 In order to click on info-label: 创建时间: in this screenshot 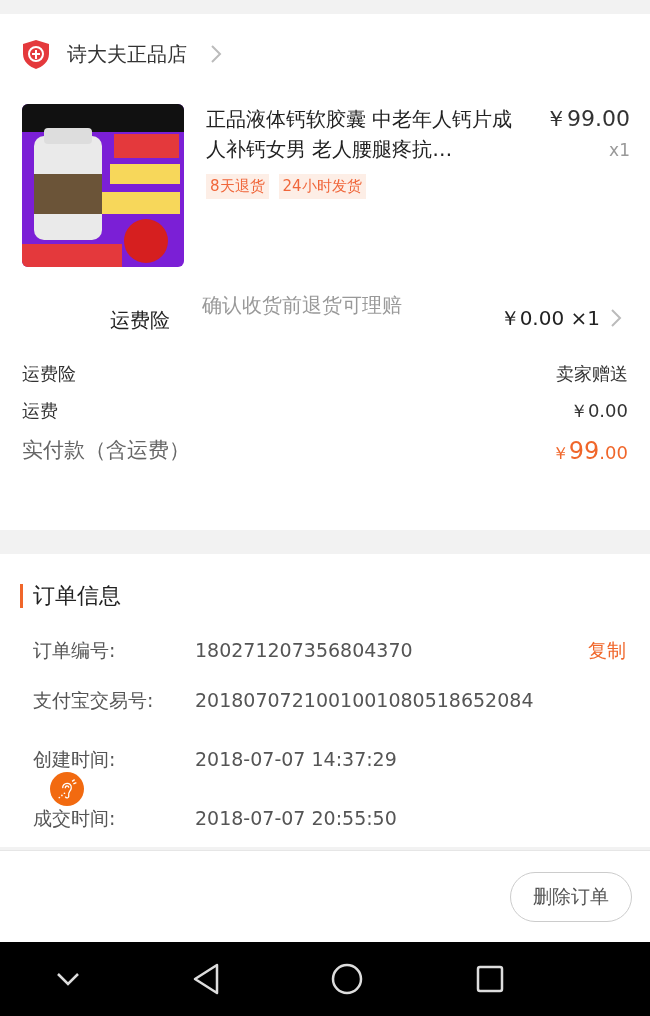, I will do `click(75, 759)`.